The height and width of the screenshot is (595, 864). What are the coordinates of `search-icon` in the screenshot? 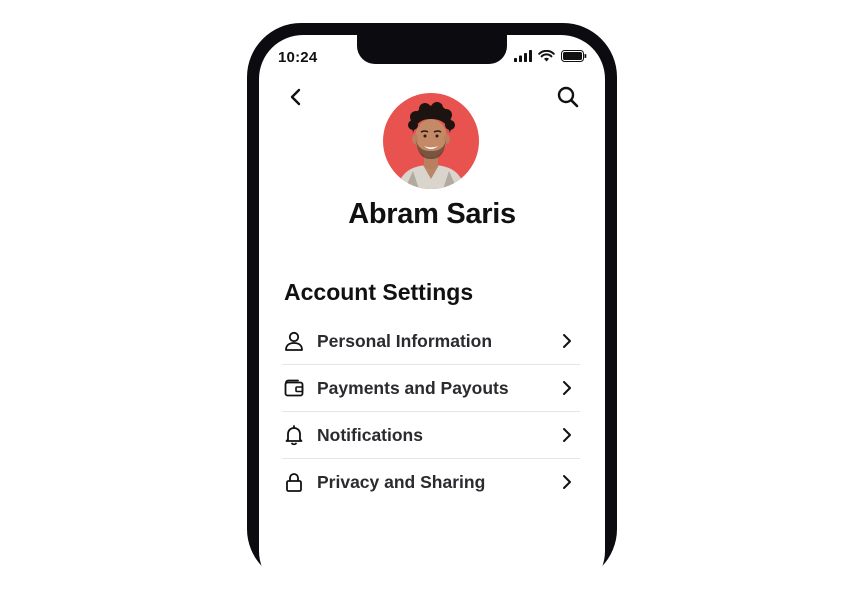 It's located at (568, 97).